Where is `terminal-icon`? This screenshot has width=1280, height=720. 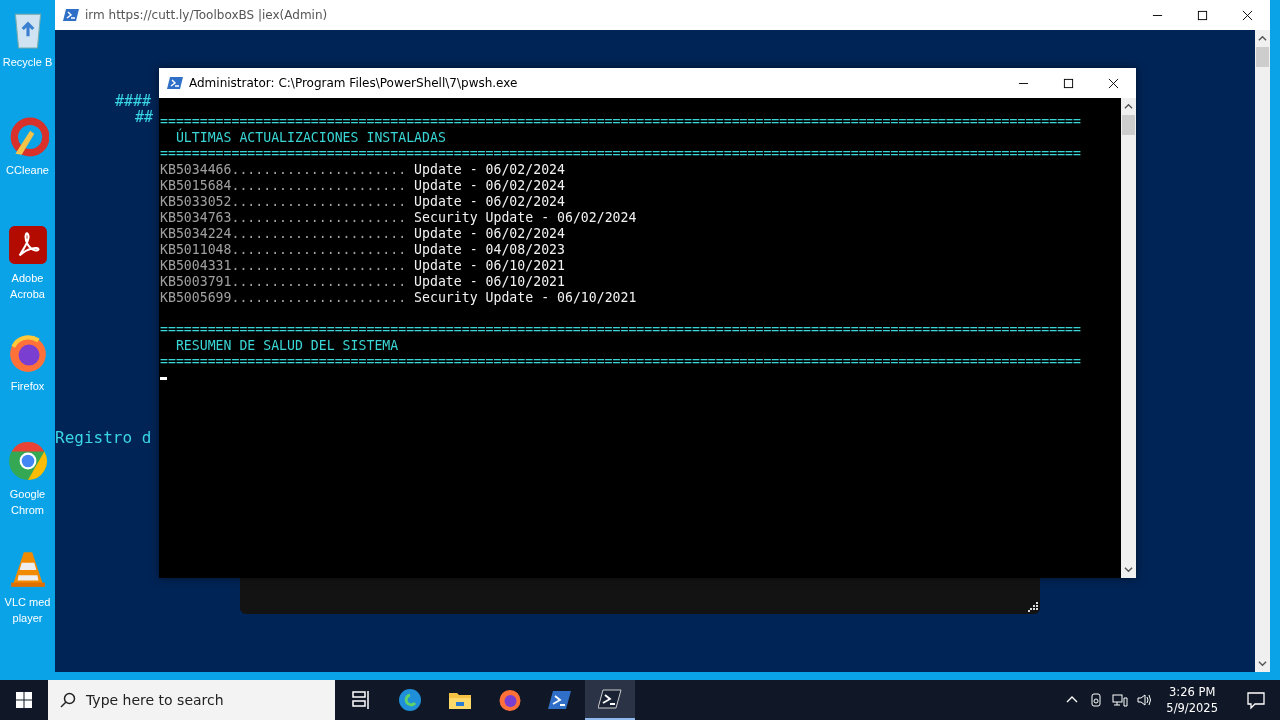
terminal-icon is located at coordinates (610, 699).